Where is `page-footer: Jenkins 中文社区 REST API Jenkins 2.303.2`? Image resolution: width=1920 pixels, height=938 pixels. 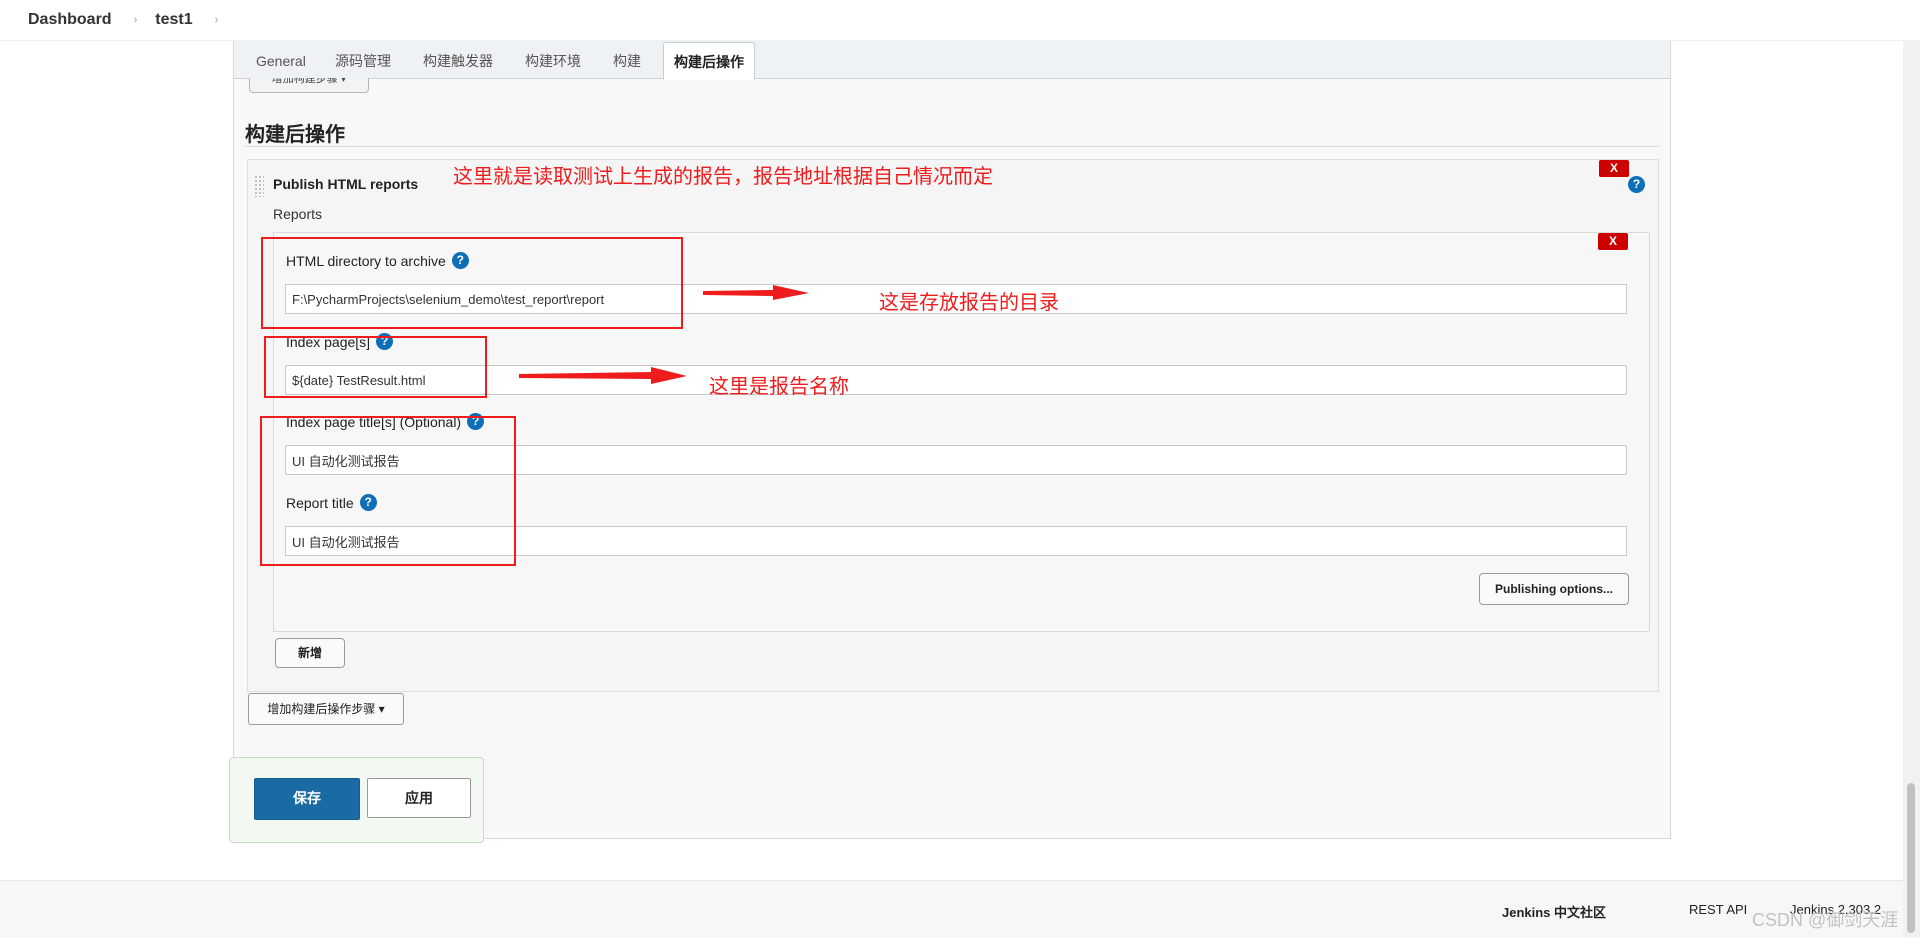 page-footer: Jenkins 中文社区 REST API Jenkins 2.303.2 is located at coordinates (960, 909).